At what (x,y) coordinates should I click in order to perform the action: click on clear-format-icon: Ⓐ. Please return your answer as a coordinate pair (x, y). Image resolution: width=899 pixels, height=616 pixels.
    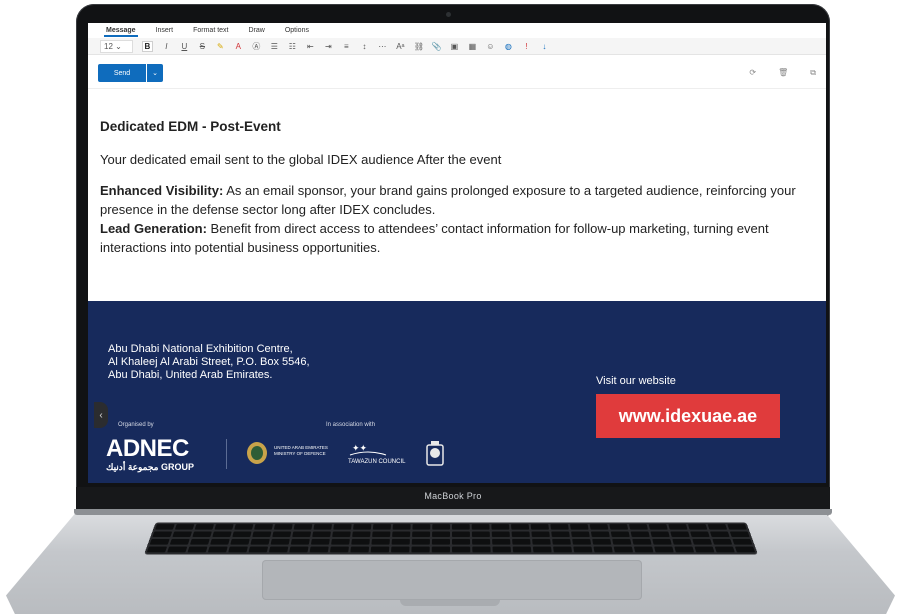
    Looking at the image, I should click on (256, 46).